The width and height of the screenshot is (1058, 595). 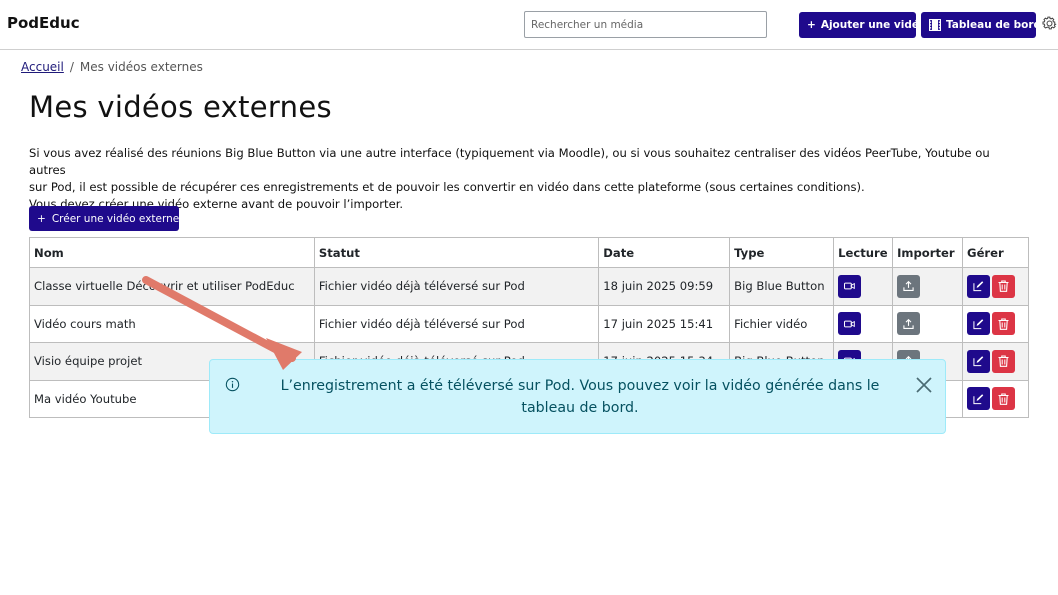 What do you see at coordinates (42, 67) in the screenshot?
I see `breadcrumb-home-link: Accueil` at bounding box center [42, 67].